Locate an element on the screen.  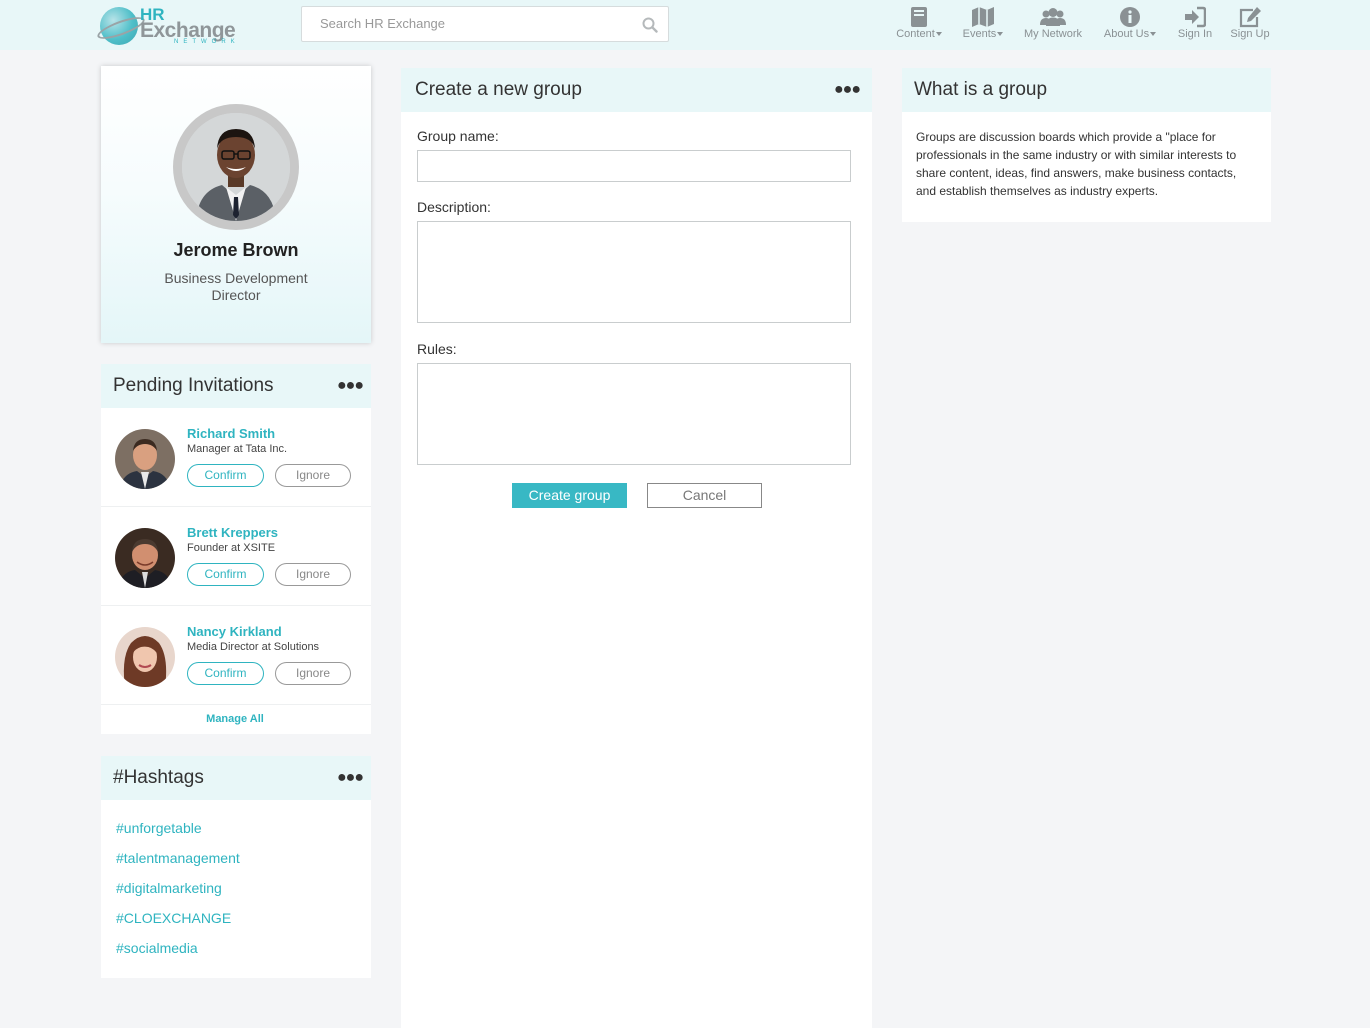
search-input is located at coordinates (470, 23).